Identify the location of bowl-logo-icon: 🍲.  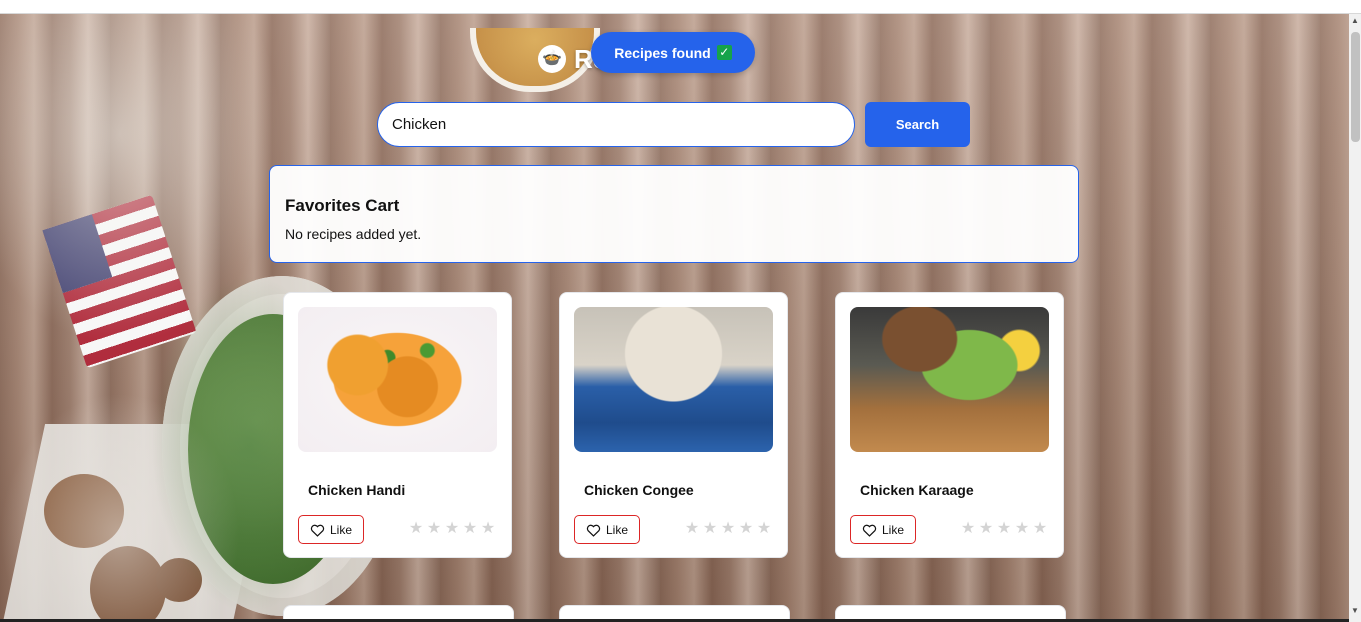
(552, 59).